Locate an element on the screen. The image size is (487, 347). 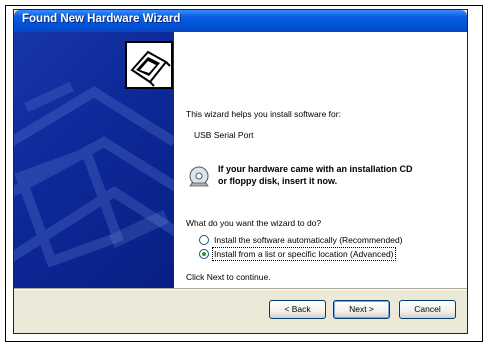
cancel-button: Cancel is located at coordinates (427, 309).